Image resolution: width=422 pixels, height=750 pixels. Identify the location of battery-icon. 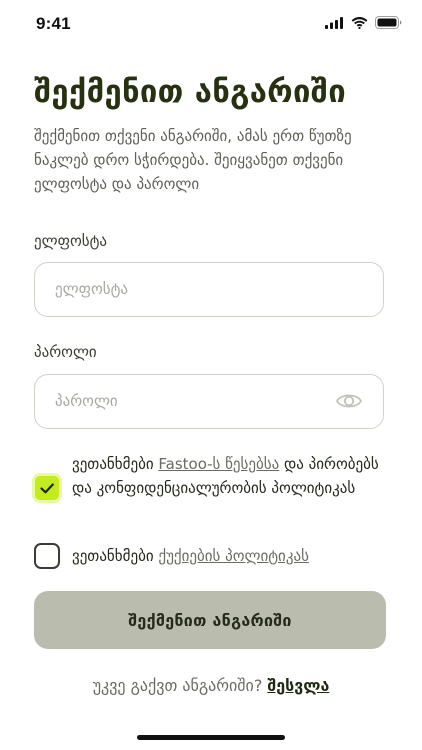
(388, 22).